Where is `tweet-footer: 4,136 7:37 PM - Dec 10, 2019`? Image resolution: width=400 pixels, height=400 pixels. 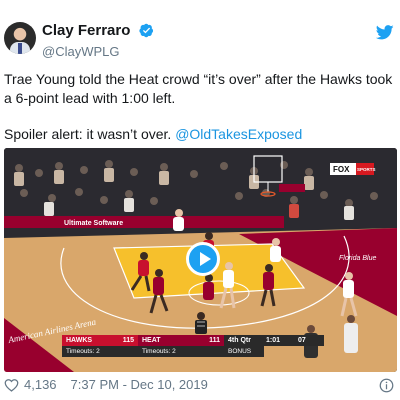 tweet-footer: 4,136 7:37 PM - Dec 10, 2019 is located at coordinates (106, 384).